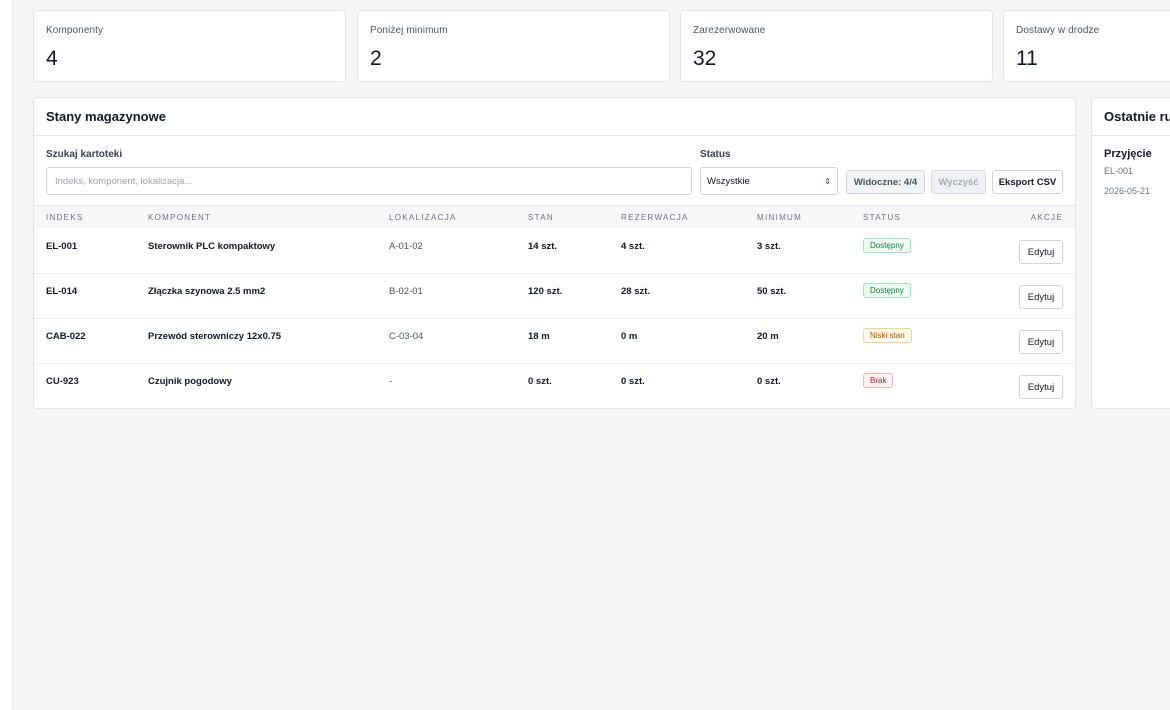 This screenshot has height=710, width=1170. I want to click on kpi-label: Dostawy w drodze, so click(1058, 30).